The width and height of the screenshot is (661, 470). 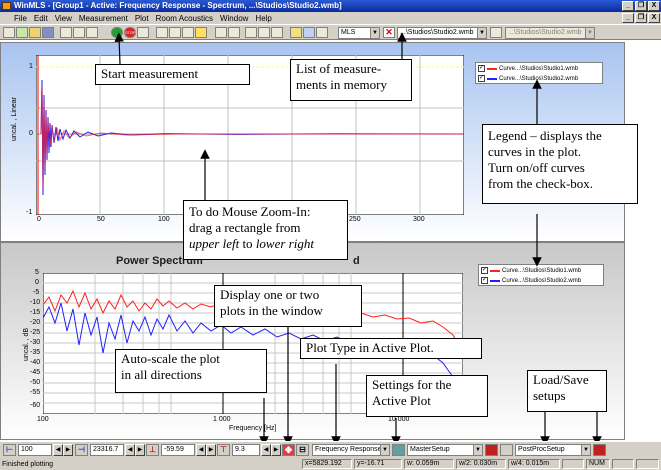 I want to click on x-max-icon: ⊣, so click(x=81, y=450).